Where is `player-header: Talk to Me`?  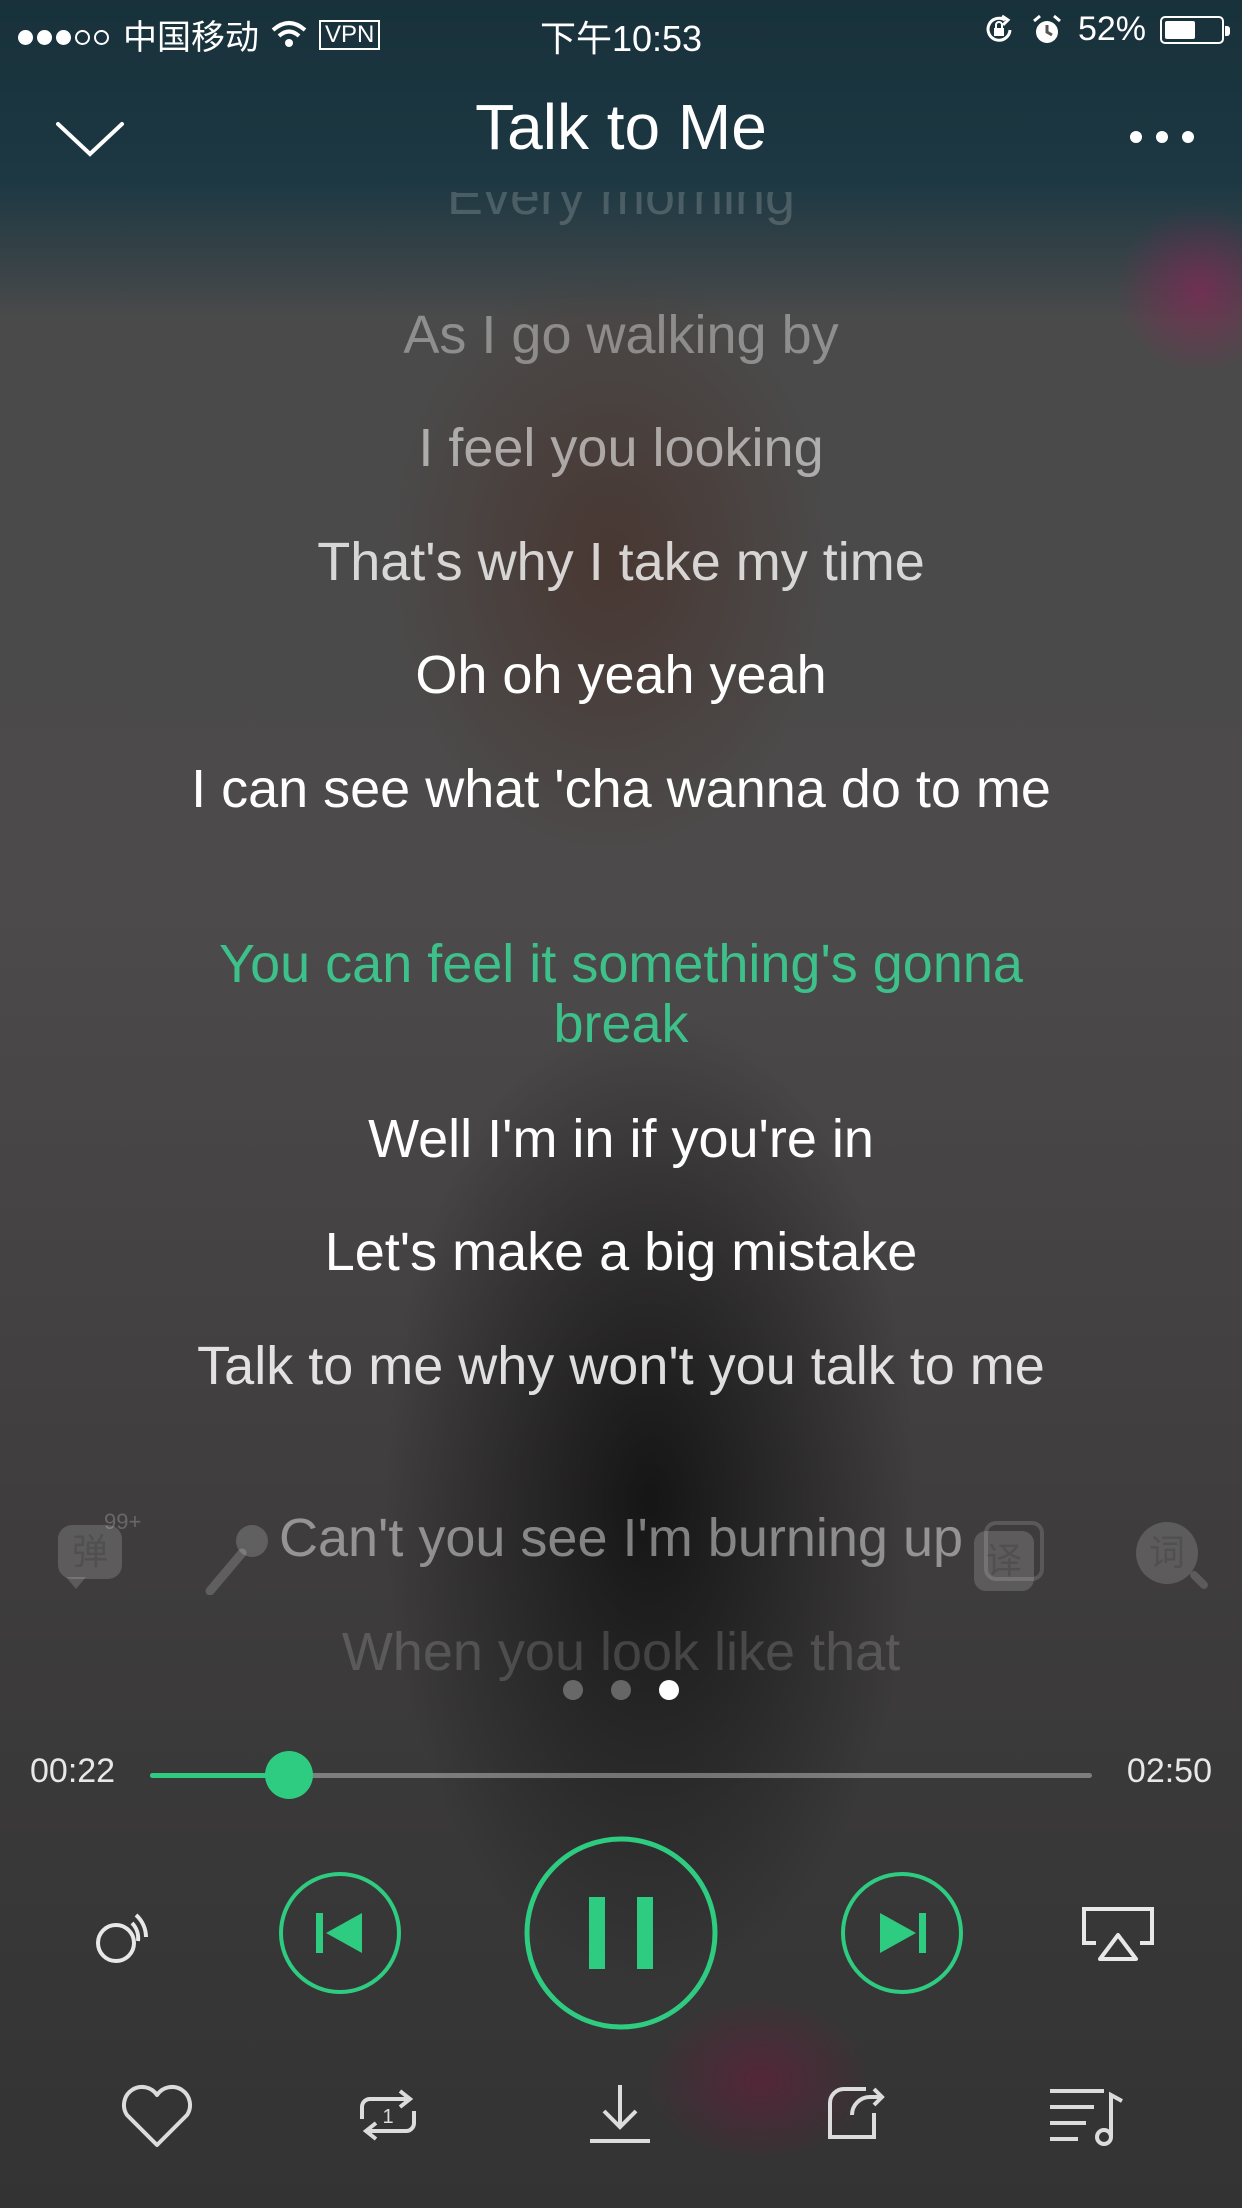 player-header: Talk to Me is located at coordinates (621, 127).